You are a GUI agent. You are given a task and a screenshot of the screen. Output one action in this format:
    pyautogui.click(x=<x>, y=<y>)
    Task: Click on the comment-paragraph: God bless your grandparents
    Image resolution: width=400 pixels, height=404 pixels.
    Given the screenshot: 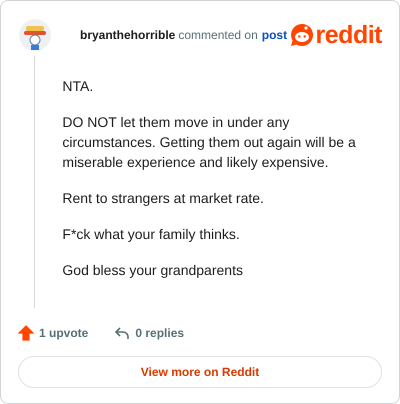 What is the action you would take?
    pyautogui.click(x=153, y=270)
    